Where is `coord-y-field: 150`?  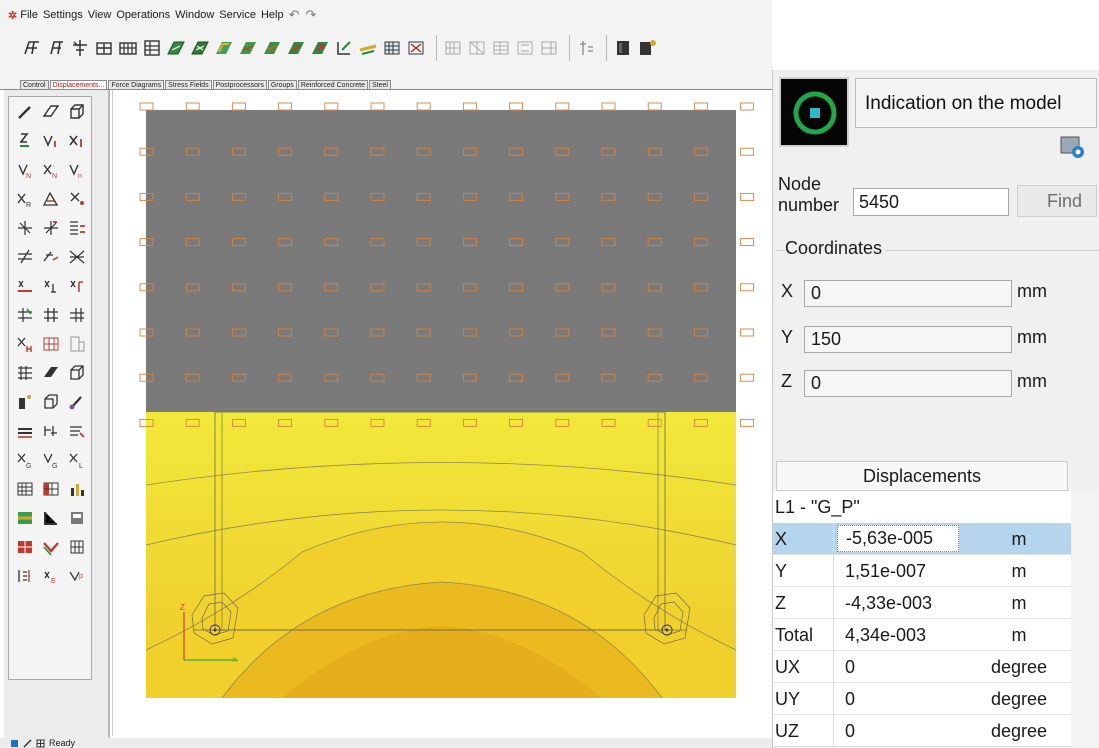 coord-y-field: 150 is located at coordinates (908, 339).